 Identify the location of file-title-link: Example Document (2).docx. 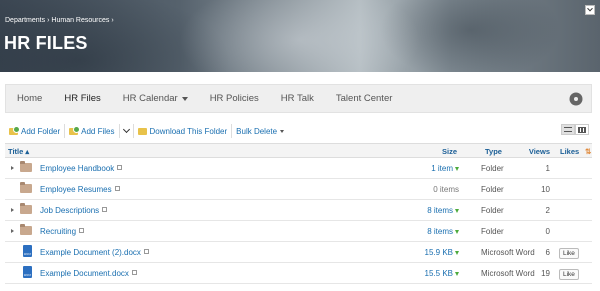
(94, 252).